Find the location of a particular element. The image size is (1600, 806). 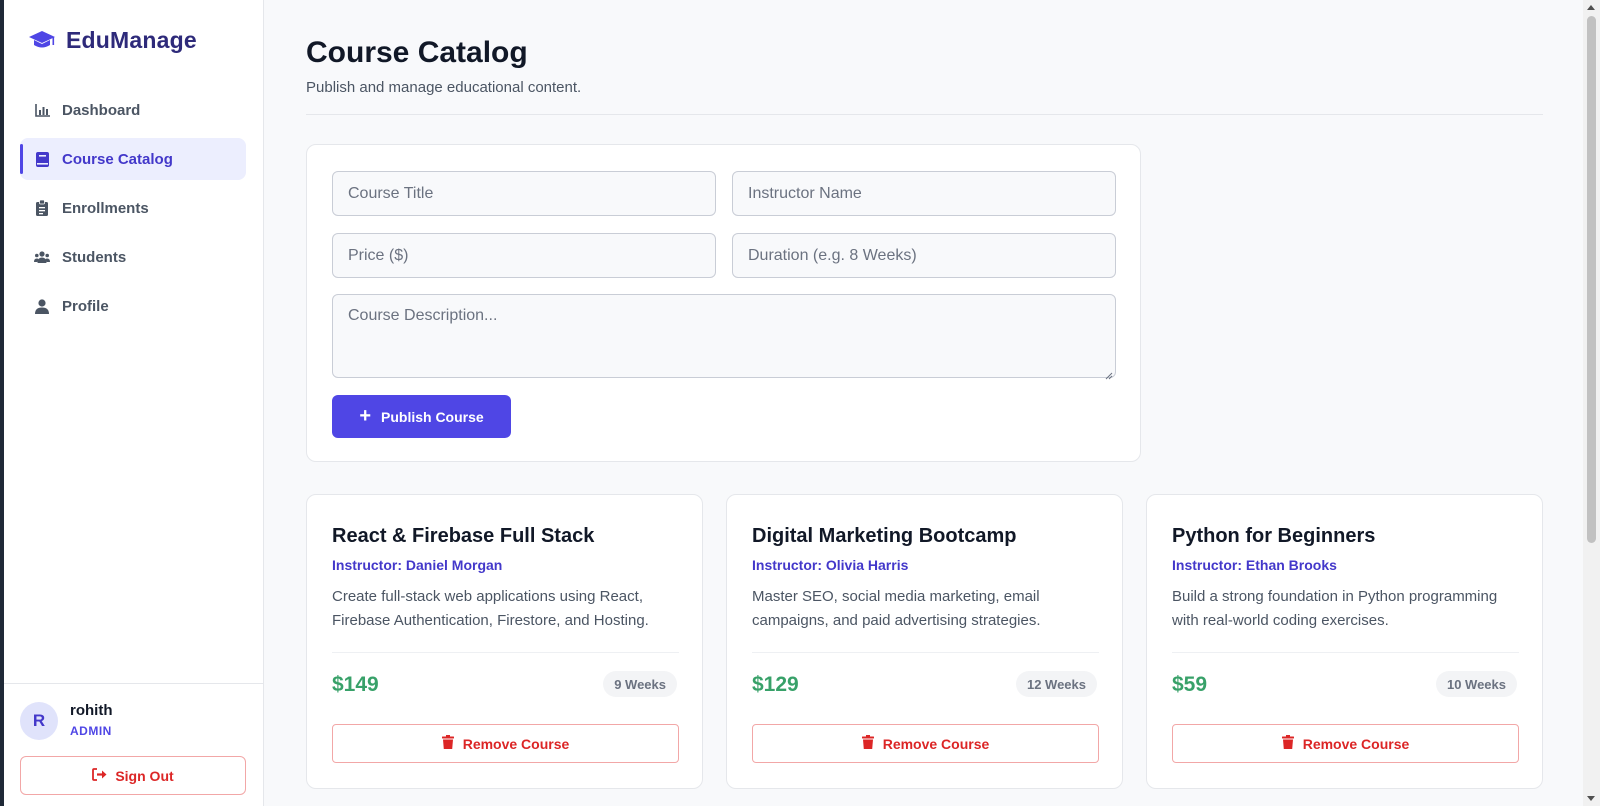

sidebar-item-label: Students is located at coordinates (94, 257).